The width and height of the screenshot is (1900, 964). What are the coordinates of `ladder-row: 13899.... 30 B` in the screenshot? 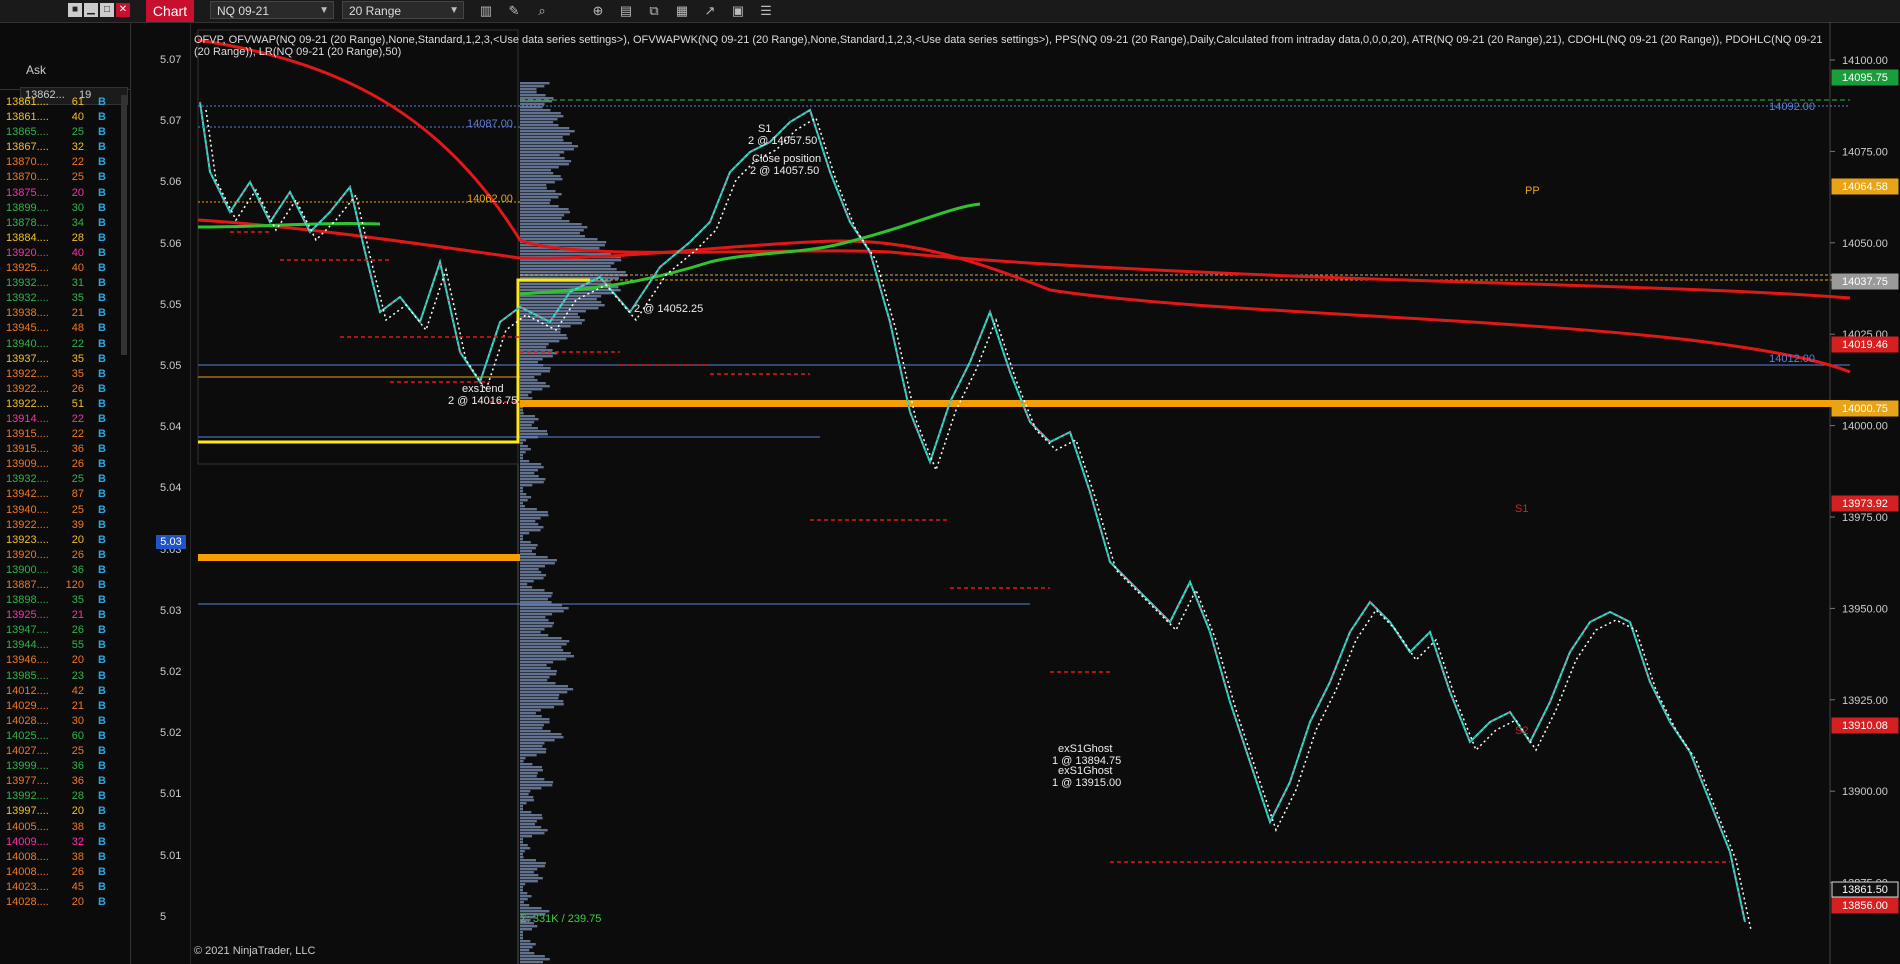 It's located at (61, 208).